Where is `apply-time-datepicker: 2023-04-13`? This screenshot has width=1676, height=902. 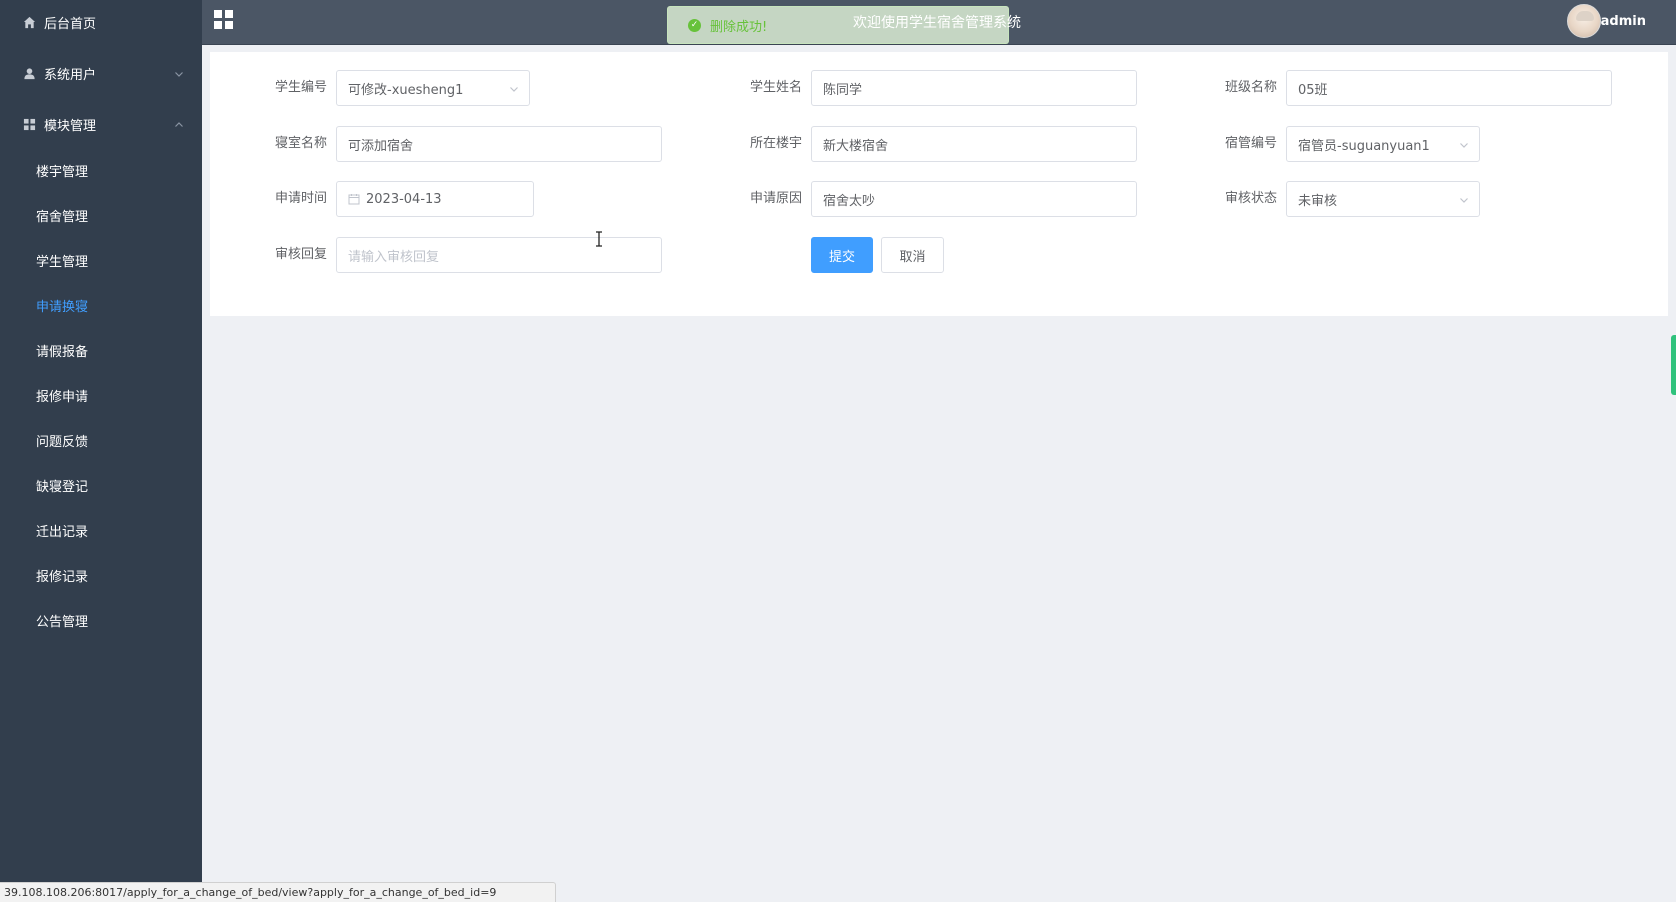 apply-time-datepicker: 2023-04-13 is located at coordinates (435, 199).